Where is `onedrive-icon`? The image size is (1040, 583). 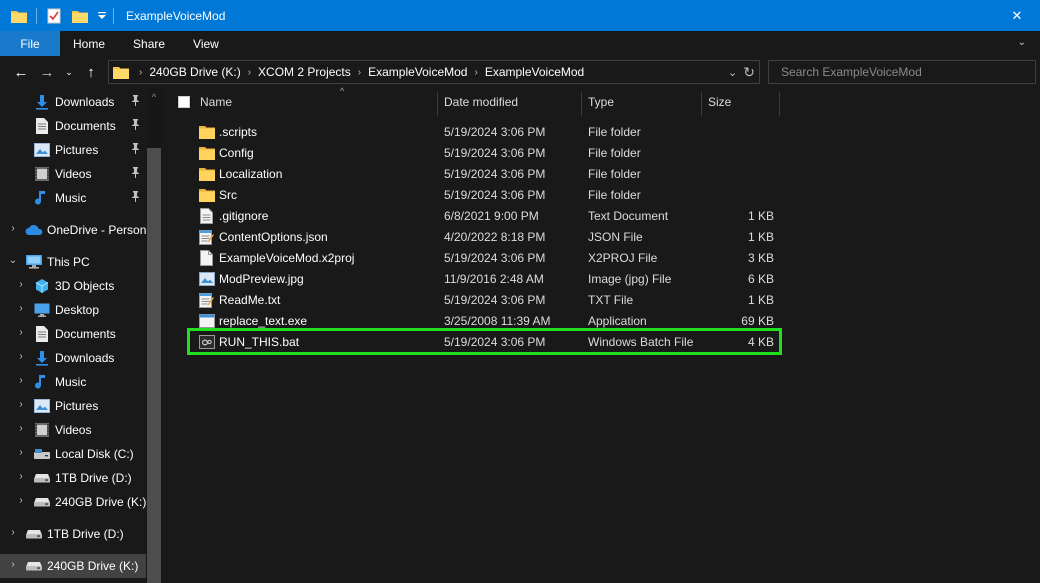
onedrive-icon is located at coordinates (34, 230).